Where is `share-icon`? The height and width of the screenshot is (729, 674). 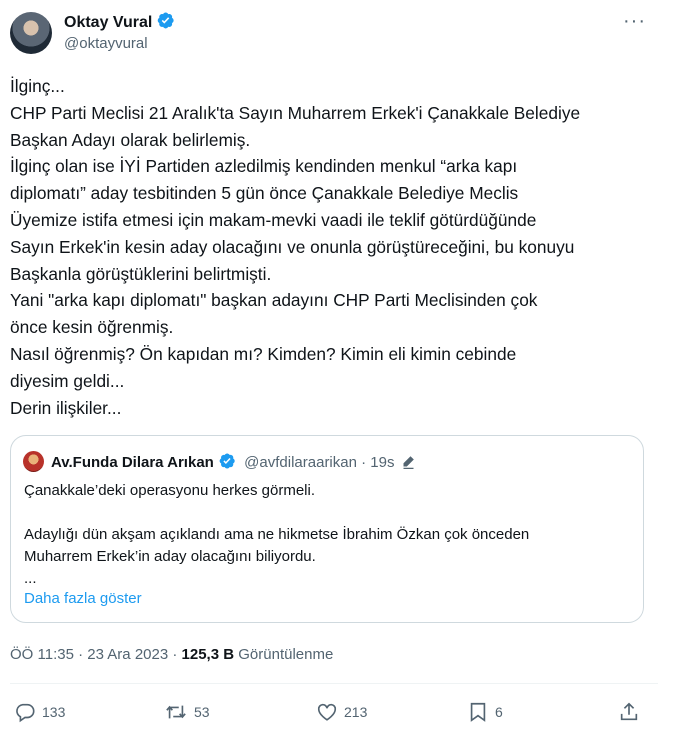 share-icon is located at coordinates (629, 711).